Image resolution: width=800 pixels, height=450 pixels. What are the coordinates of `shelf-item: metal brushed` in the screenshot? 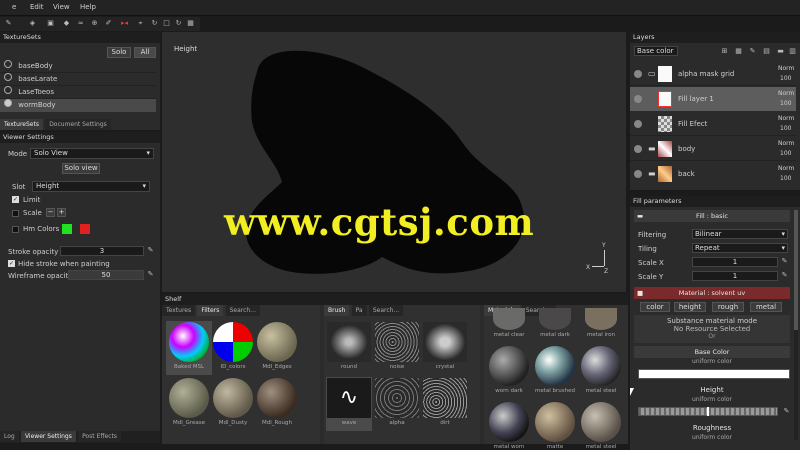 It's located at (555, 372).